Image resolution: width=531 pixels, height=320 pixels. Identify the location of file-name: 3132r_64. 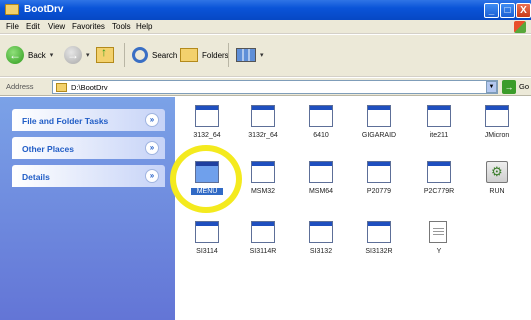
(263, 135).